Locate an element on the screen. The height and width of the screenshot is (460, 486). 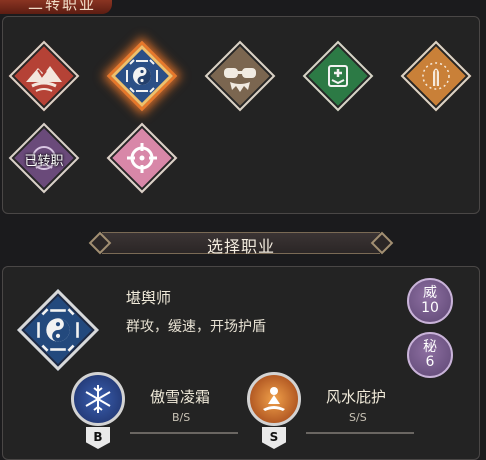
stat-badge-power: 威 10 is located at coordinates (430, 301).